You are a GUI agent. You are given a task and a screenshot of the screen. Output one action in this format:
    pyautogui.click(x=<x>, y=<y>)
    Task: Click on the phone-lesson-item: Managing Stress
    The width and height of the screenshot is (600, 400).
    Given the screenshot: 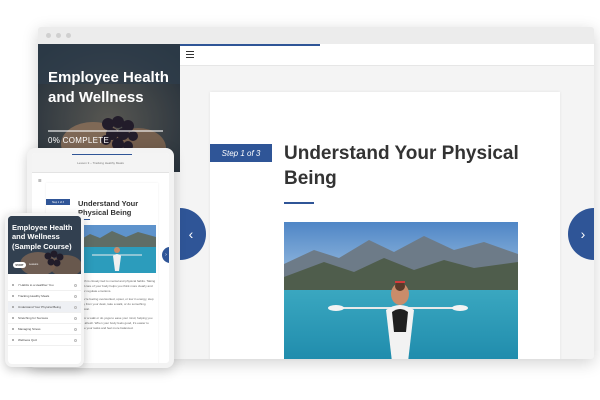 What is the action you would take?
    pyautogui.click(x=44, y=329)
    